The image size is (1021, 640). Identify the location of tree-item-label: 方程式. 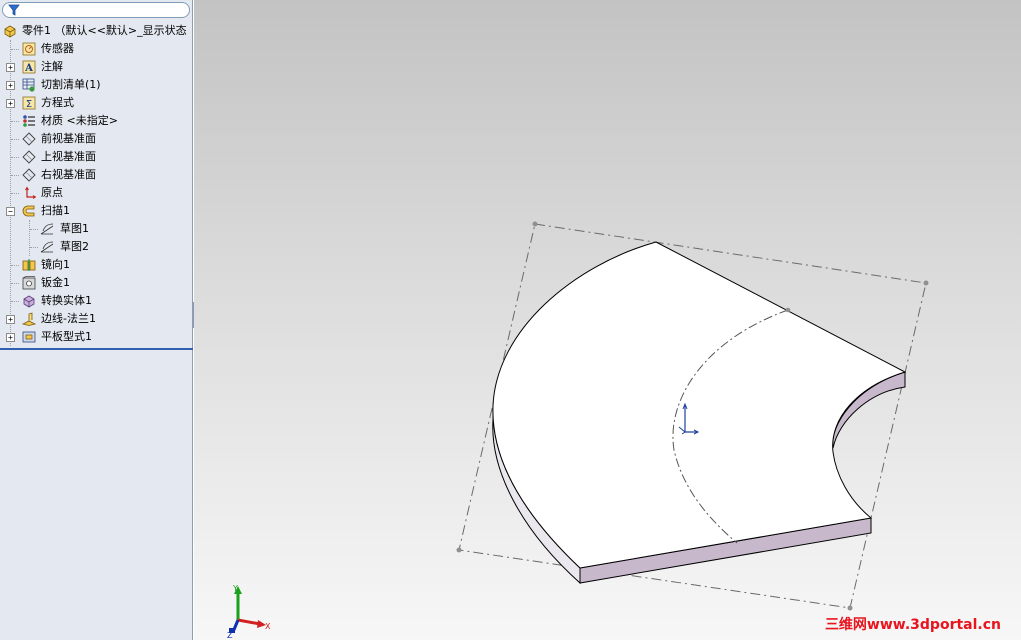
(57, 102).